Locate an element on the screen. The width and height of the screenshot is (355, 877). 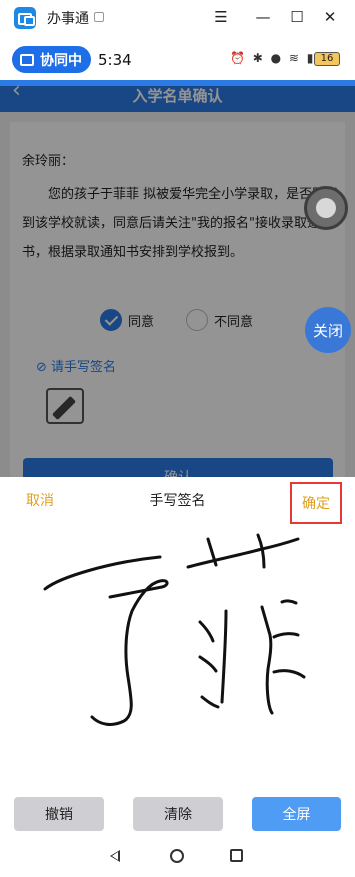
app-title: 办事通 is located at coordinates (68, 19).